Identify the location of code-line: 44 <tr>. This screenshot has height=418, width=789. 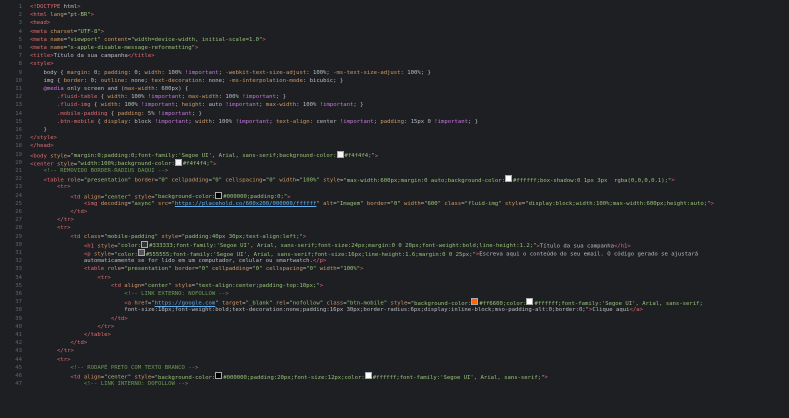
(394, 360).